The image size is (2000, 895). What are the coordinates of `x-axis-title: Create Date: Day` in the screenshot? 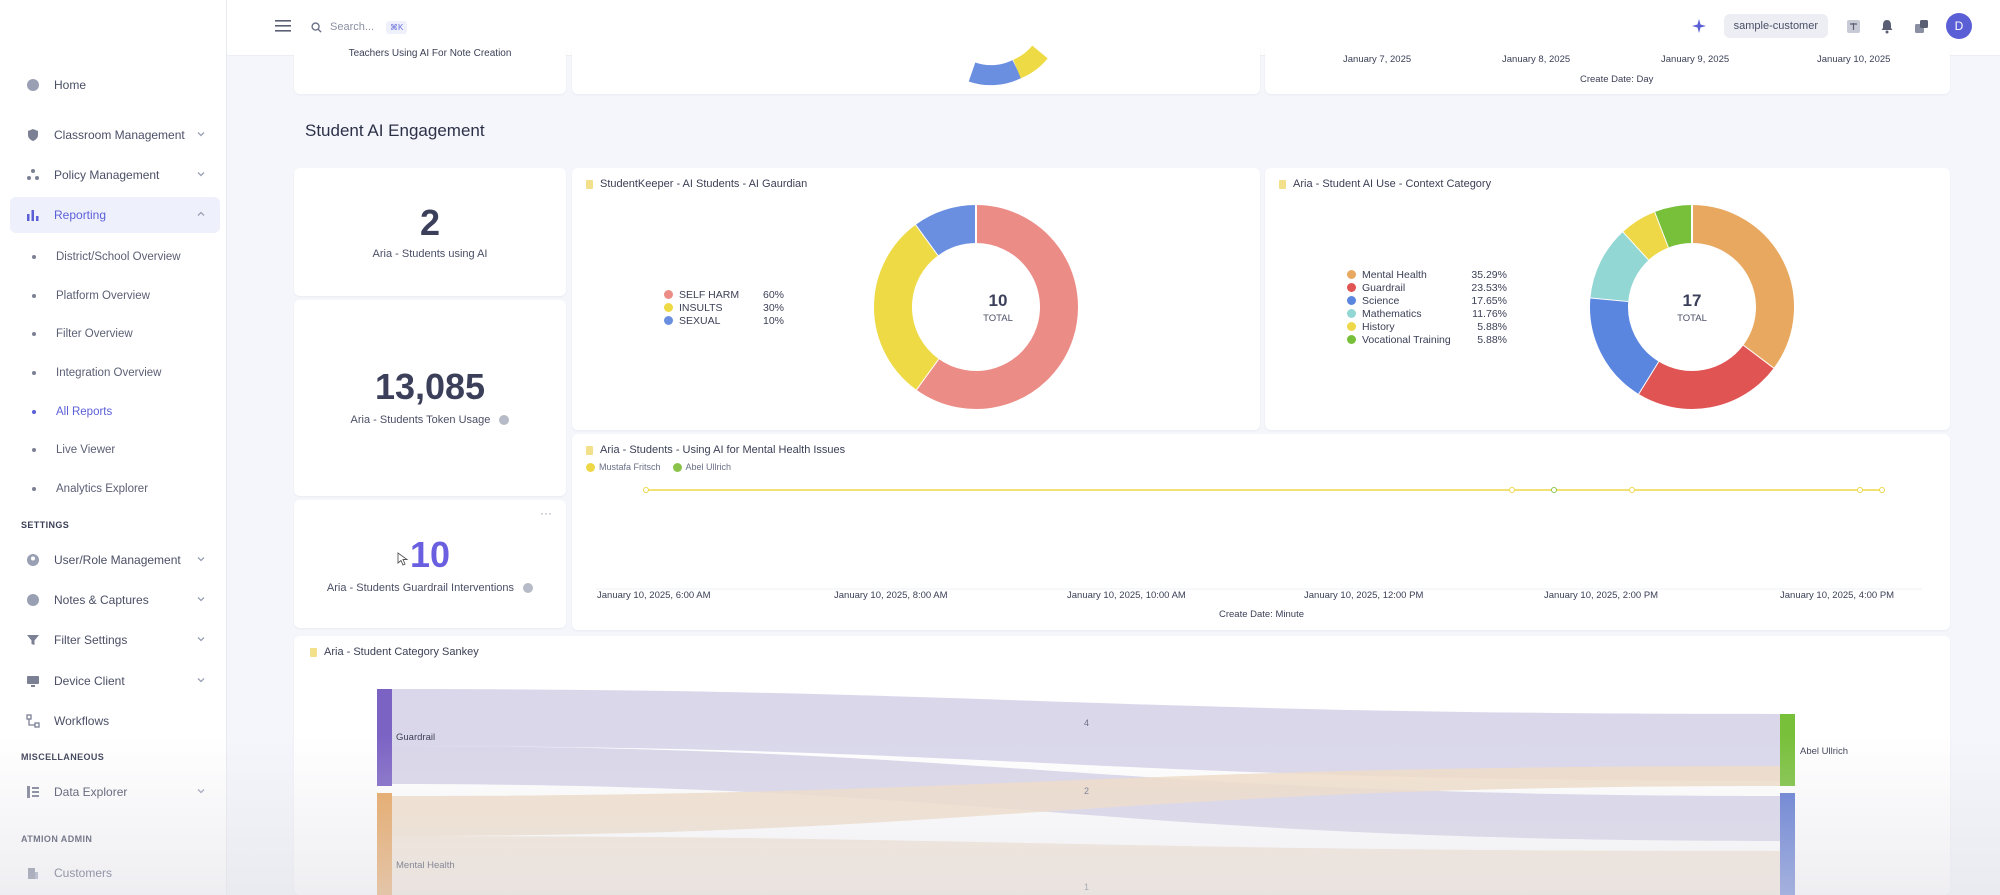 It's located at (1617, 79).